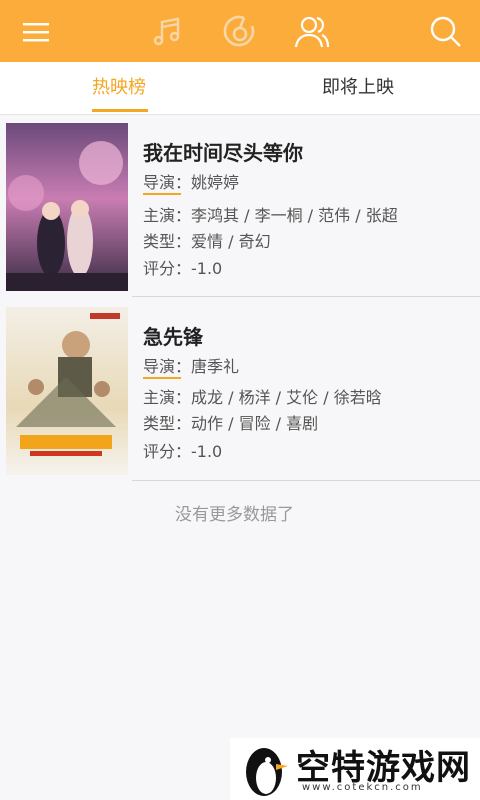  Describe the element at coordinates (234, 515) in the screenshot. I see `no-more-label: 没有更多数据了` at that location.